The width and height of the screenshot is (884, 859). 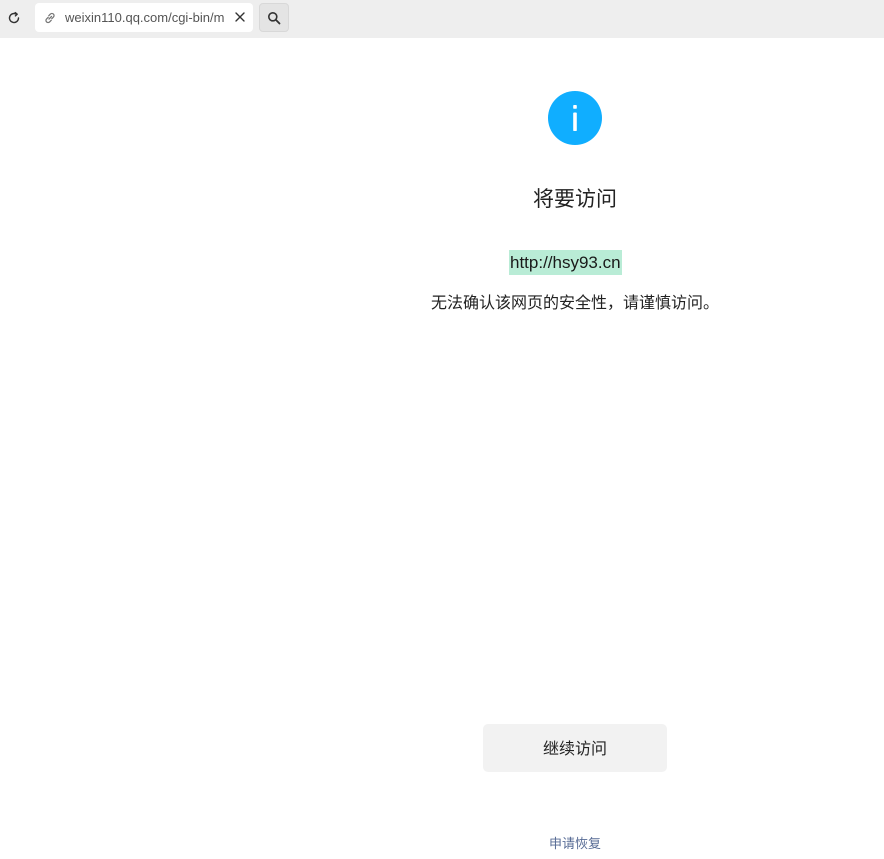 I want to click on address-bar: weixin110.qq.com/cgi-bin/m, so click(x=144, y=17).